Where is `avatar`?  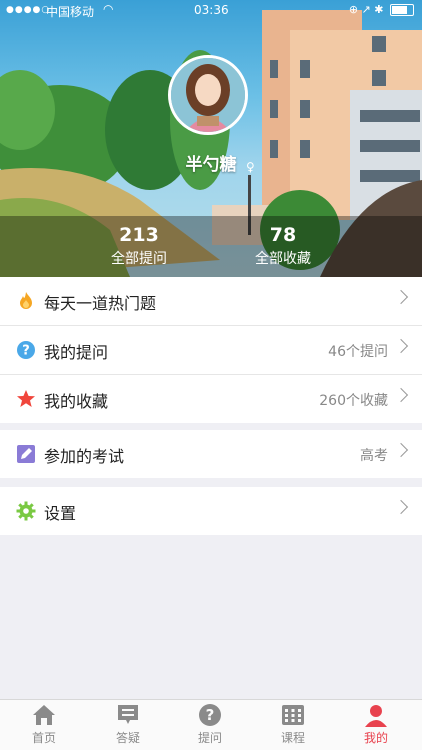 avatar is located at coordinates (208, 95).